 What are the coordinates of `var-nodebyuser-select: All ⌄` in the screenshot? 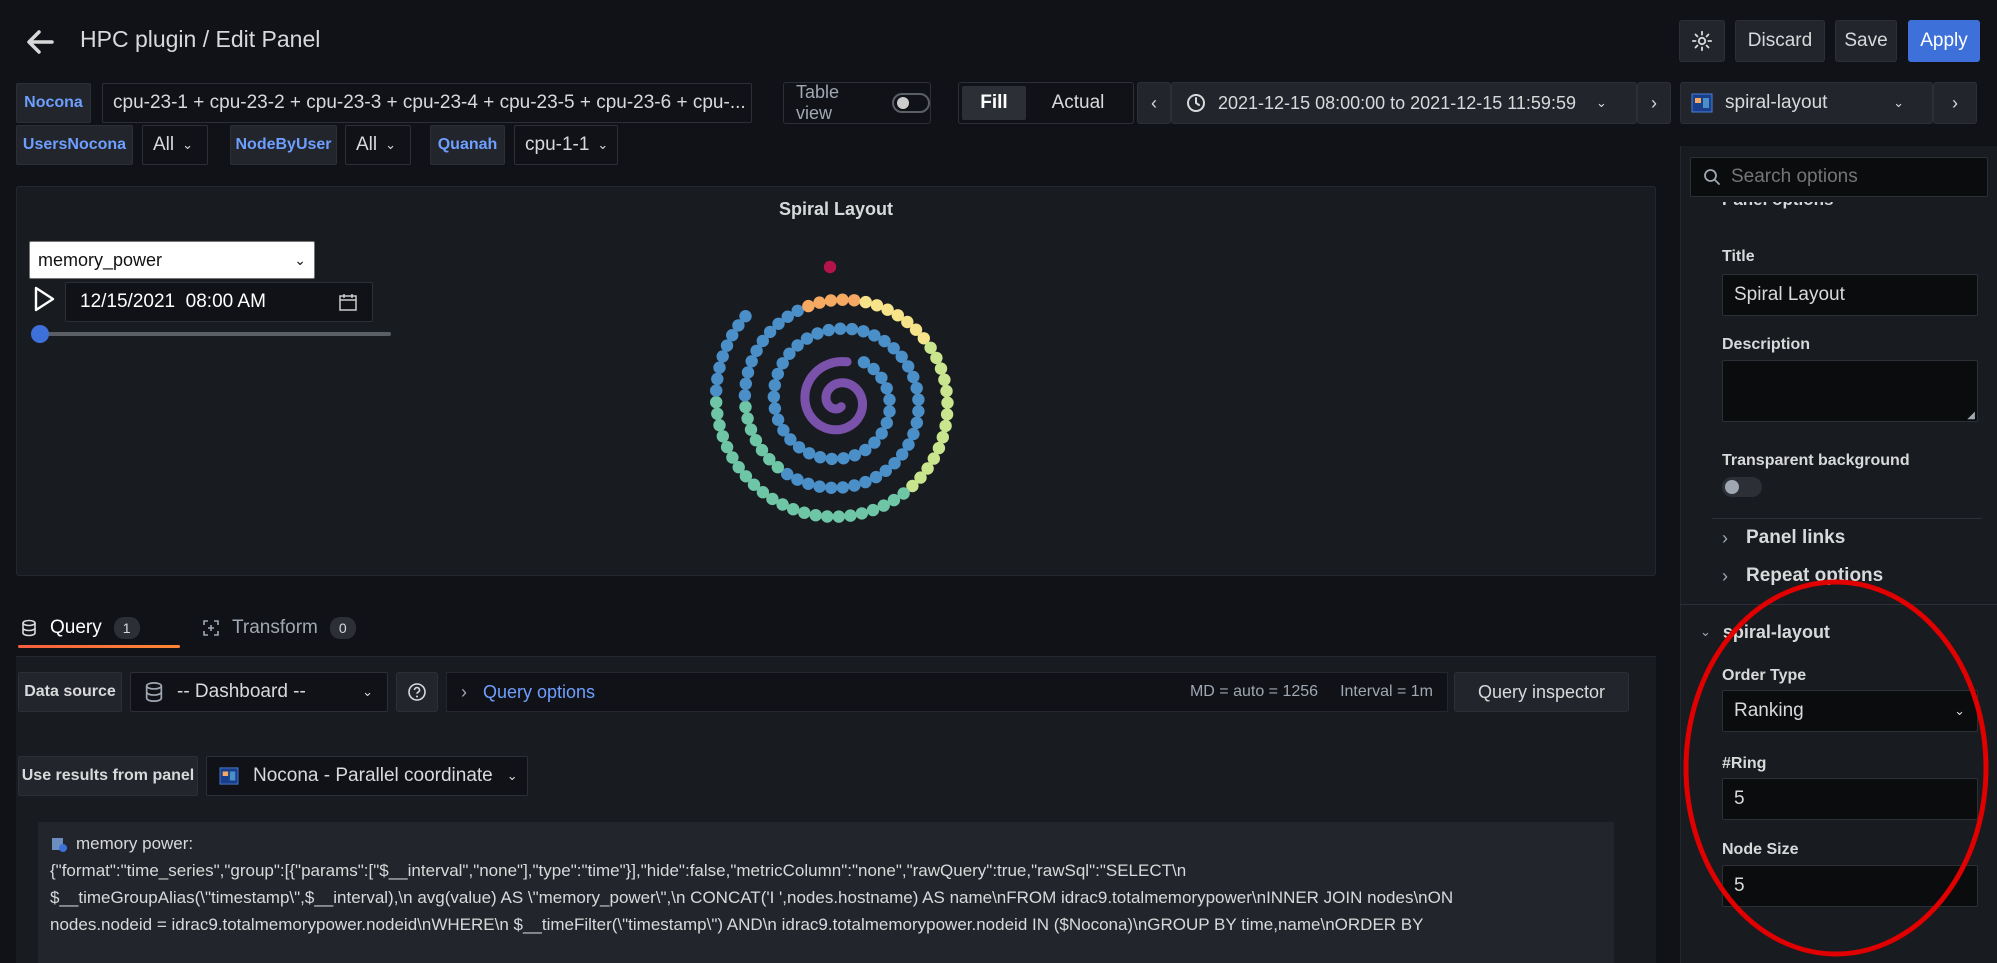 It's located at (378, 145).